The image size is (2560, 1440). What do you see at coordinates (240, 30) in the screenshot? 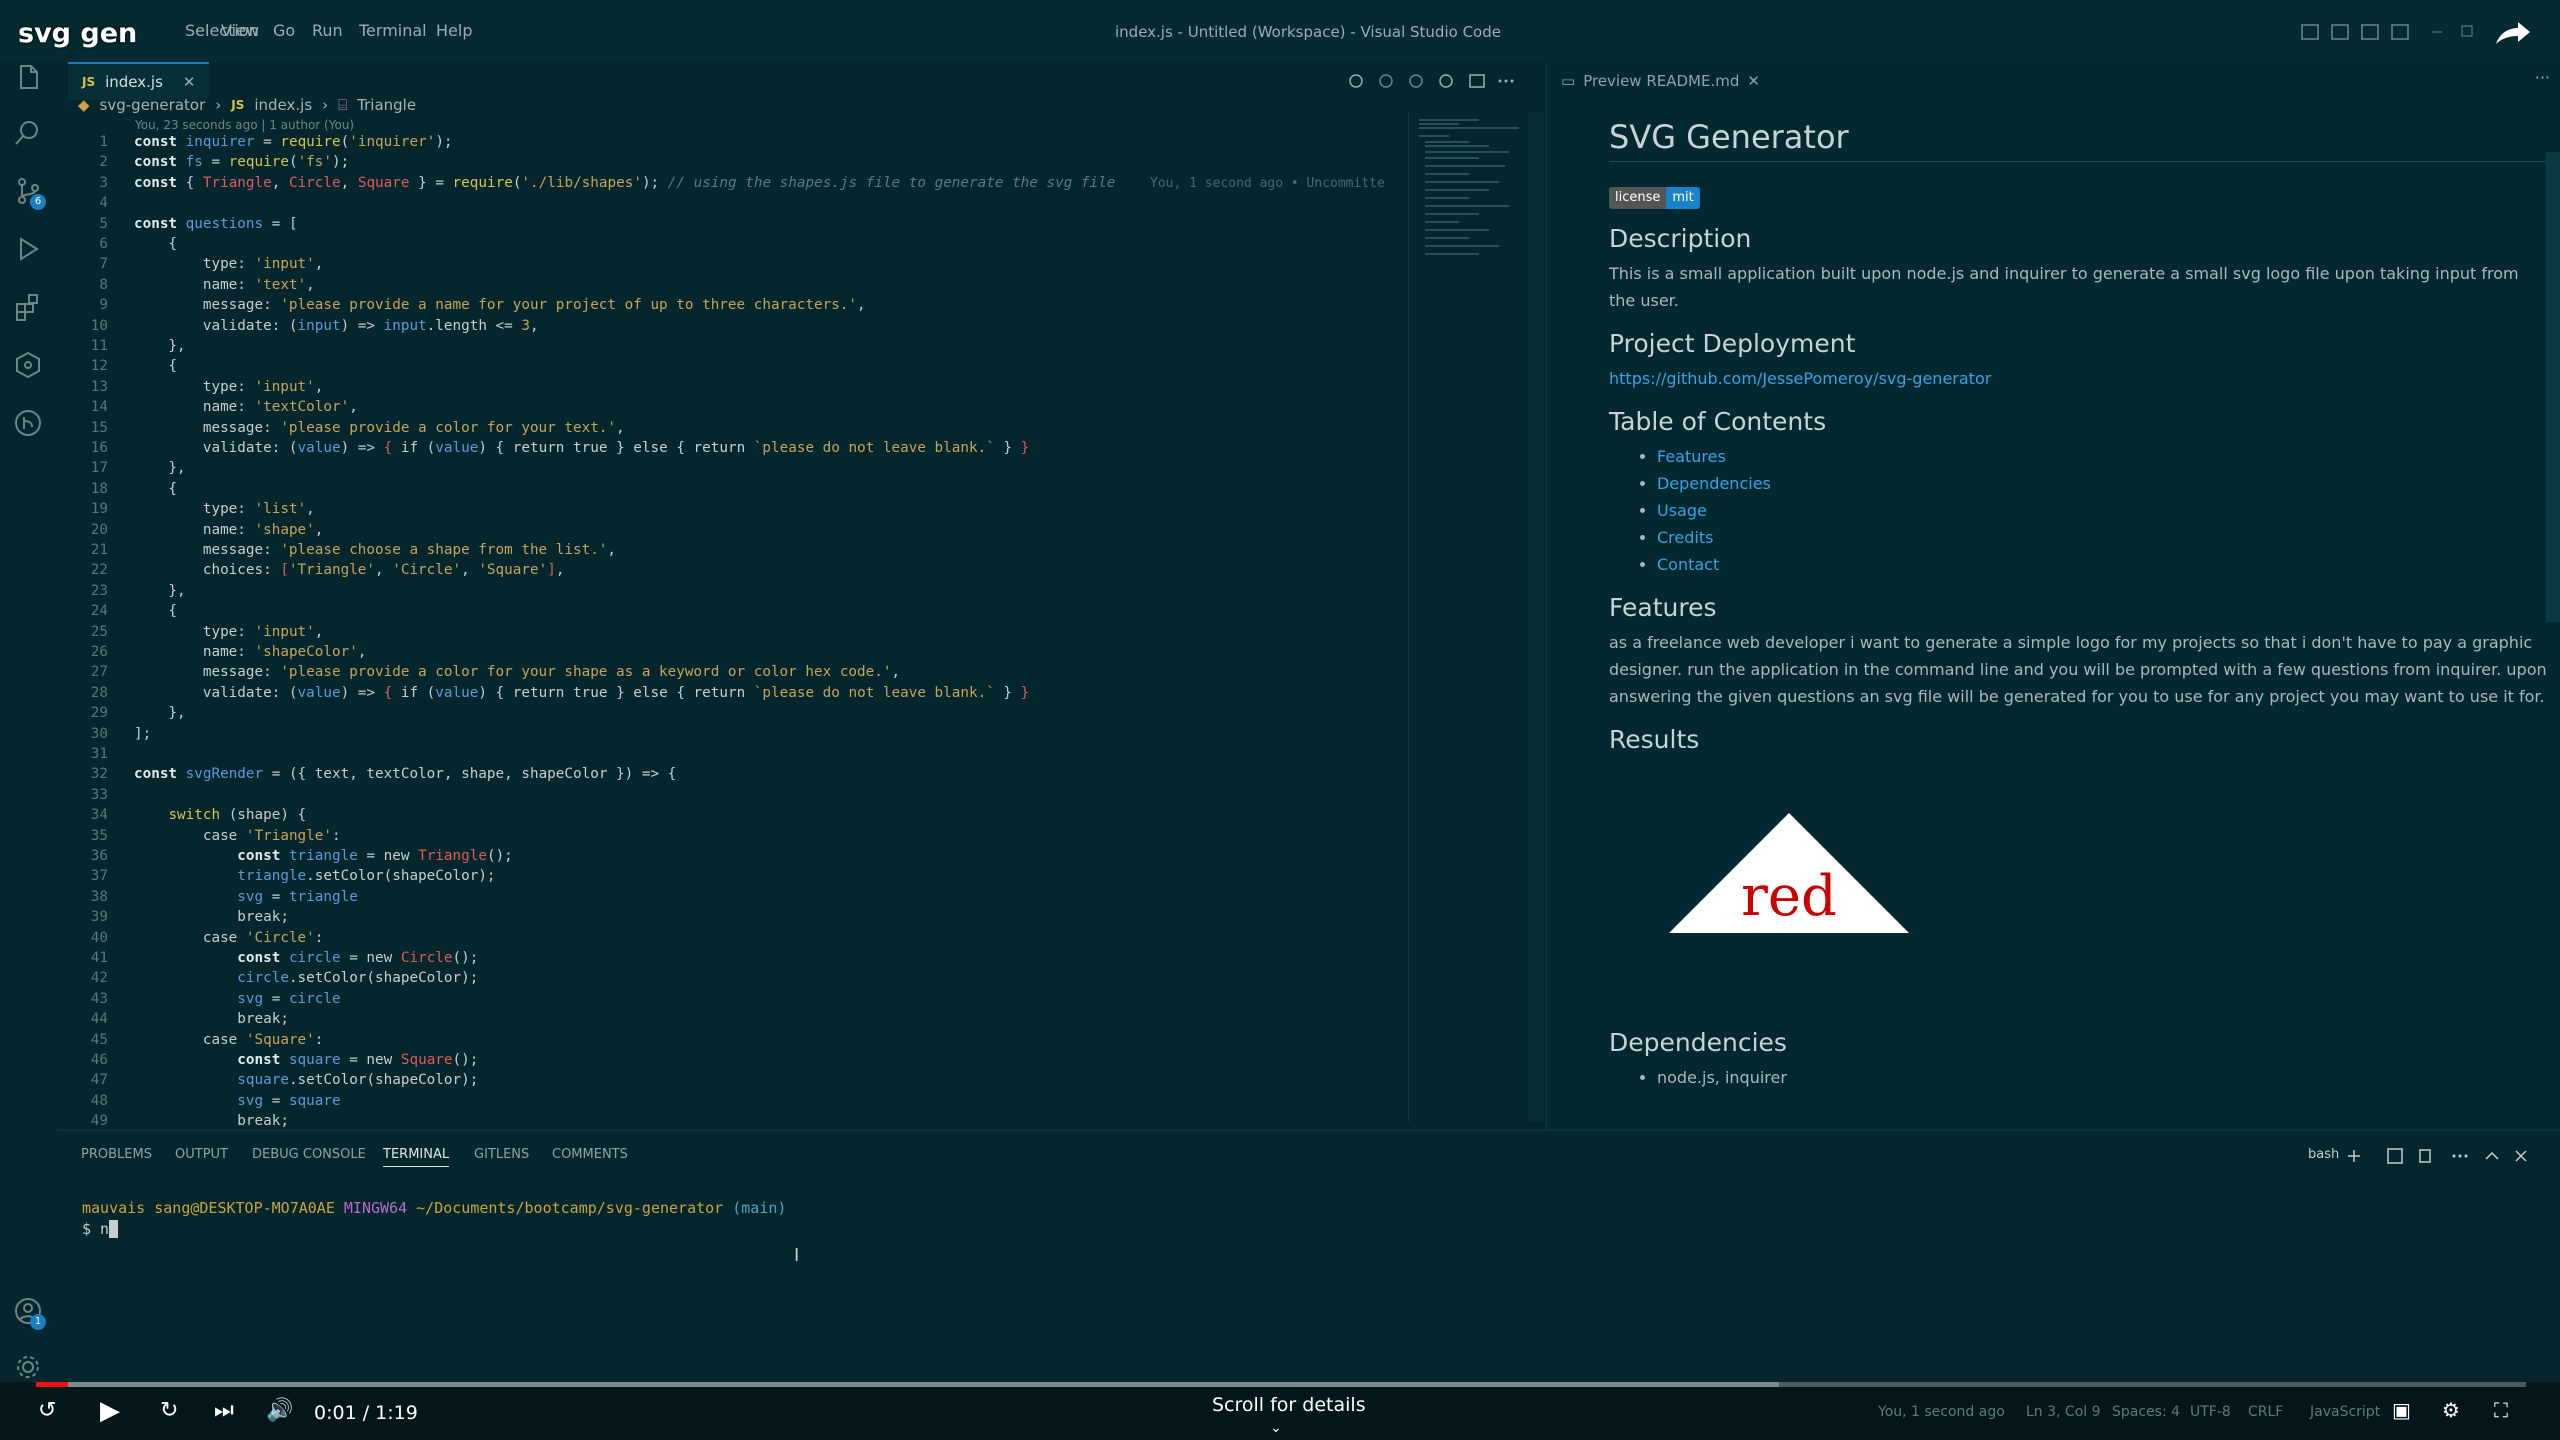
I see `menu-view: View` at bounding box center [240, 30].